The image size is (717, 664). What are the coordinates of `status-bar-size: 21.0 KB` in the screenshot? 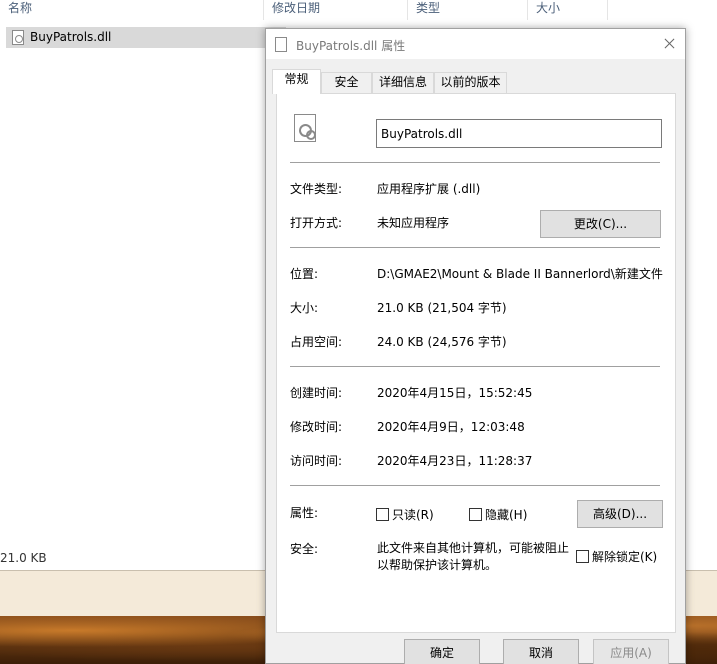 It's located at (23, 558).